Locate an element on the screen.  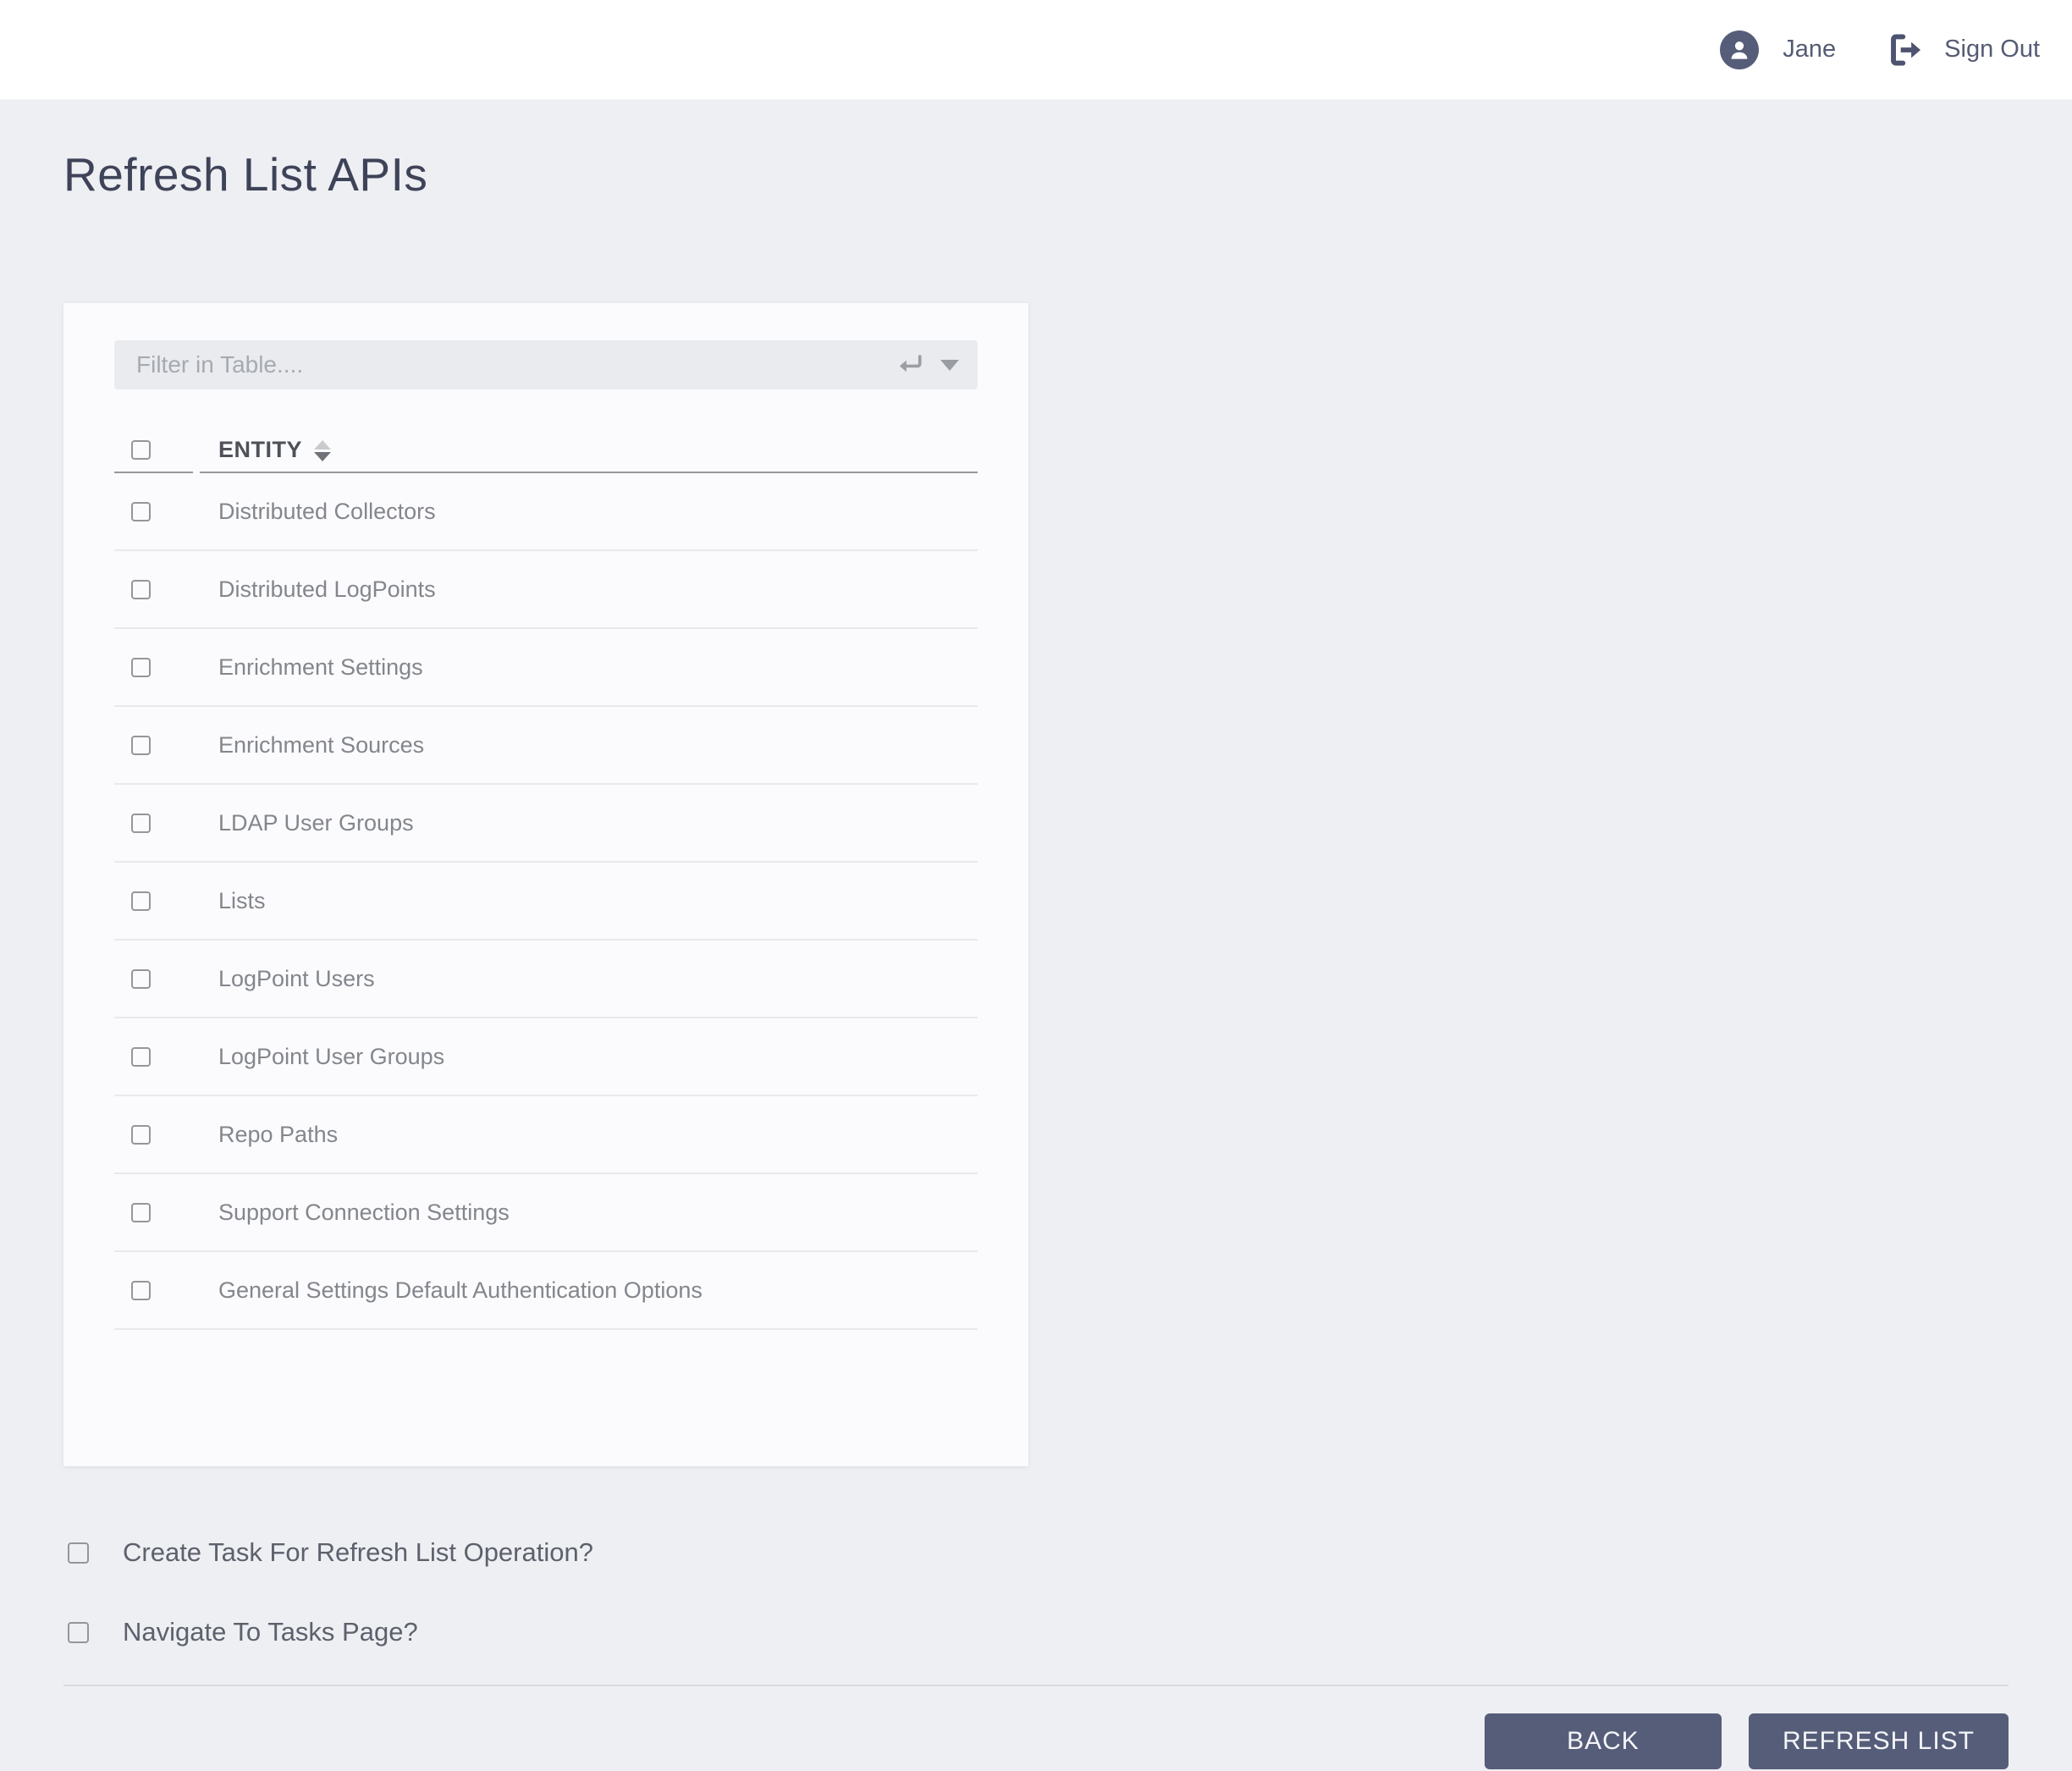
user-menu: Jane is located at coordinates (1778, 49).